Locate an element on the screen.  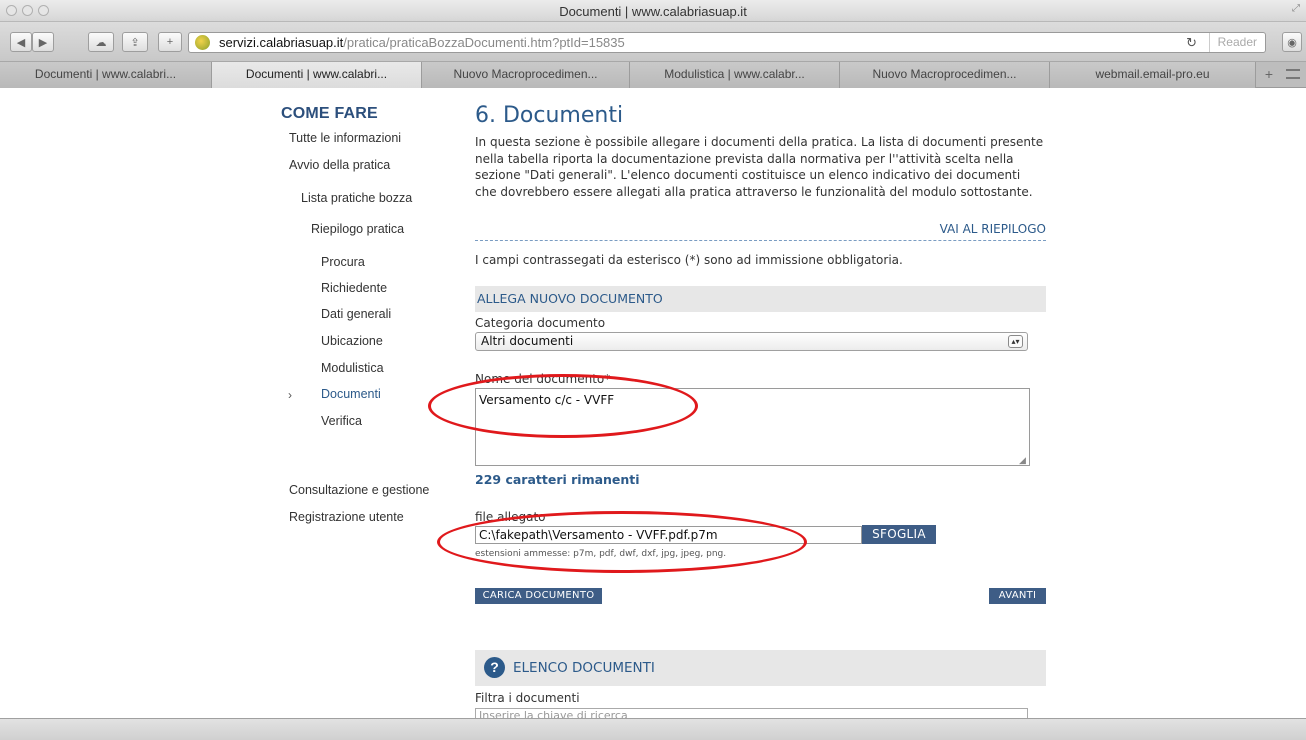
downloads-button: ◉ is located at coordinates (1292, 42).